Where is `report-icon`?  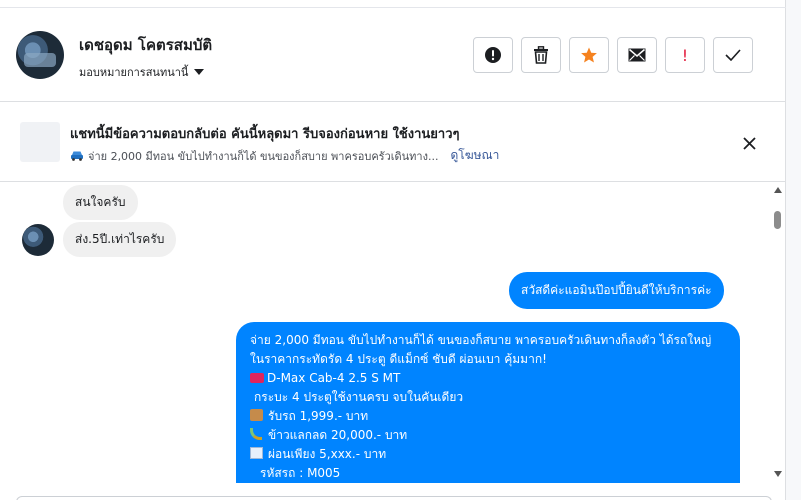 report-icon is located at coordinates (493, 55).